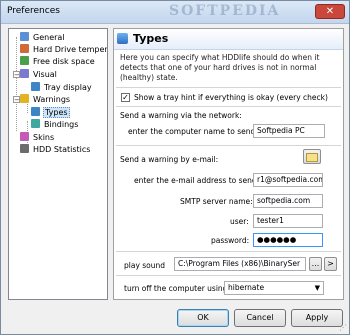 Image resolution: width=350 pixels, height=335 pixels. Describe the element at coordinates (24, 36) in the screenshot. I see `general-icon` at that location.